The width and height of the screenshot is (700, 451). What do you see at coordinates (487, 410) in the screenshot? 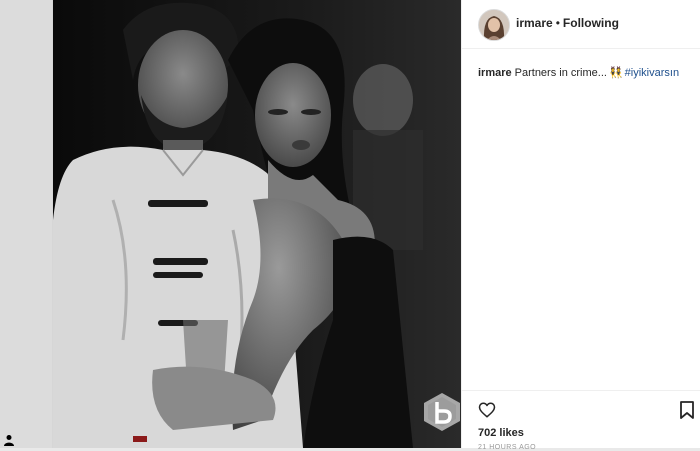
I see `heart-icon` at bounding box center [487, 410].